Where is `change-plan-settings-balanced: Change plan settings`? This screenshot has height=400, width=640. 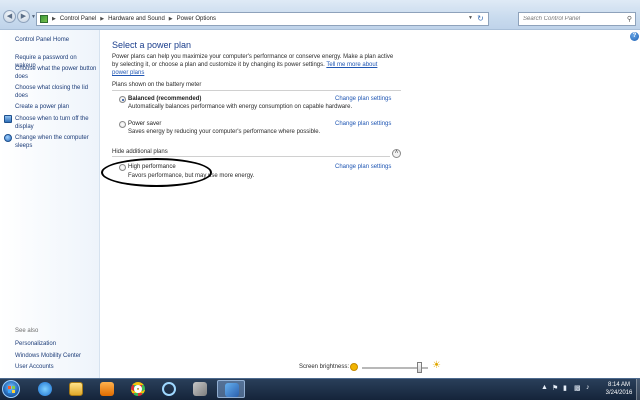 change-plan-settings-balanced: Change plan settings is located at coordinates (363, 99).